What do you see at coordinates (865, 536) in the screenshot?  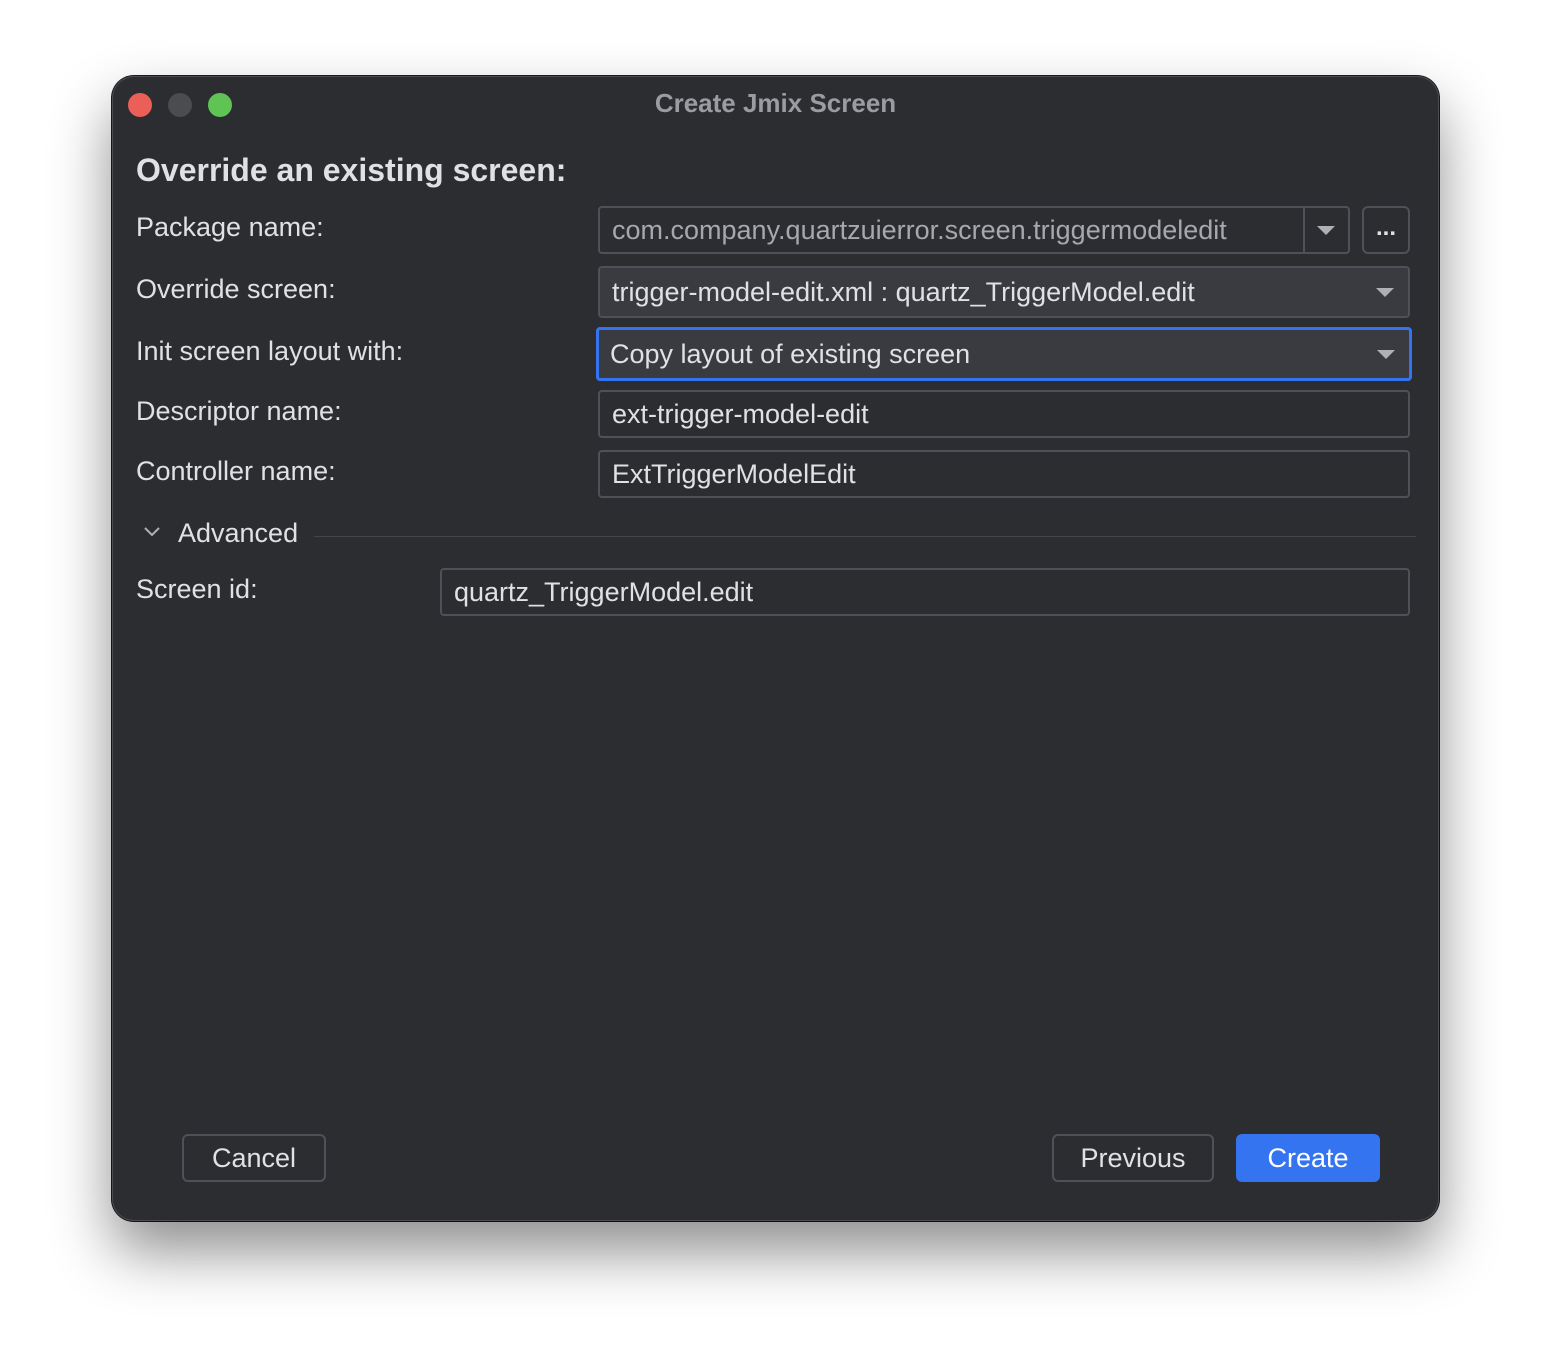 I see `advanced-divider` at bounding box center [865, 536].